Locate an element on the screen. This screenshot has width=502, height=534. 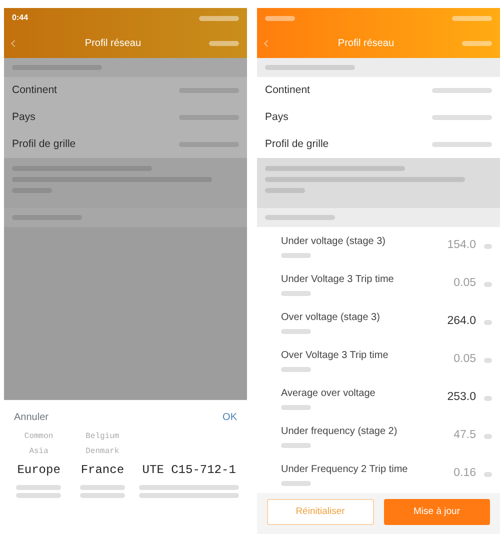
parameter-label: Under Voltage 3 Trip time is located at coordinates (337, 280).